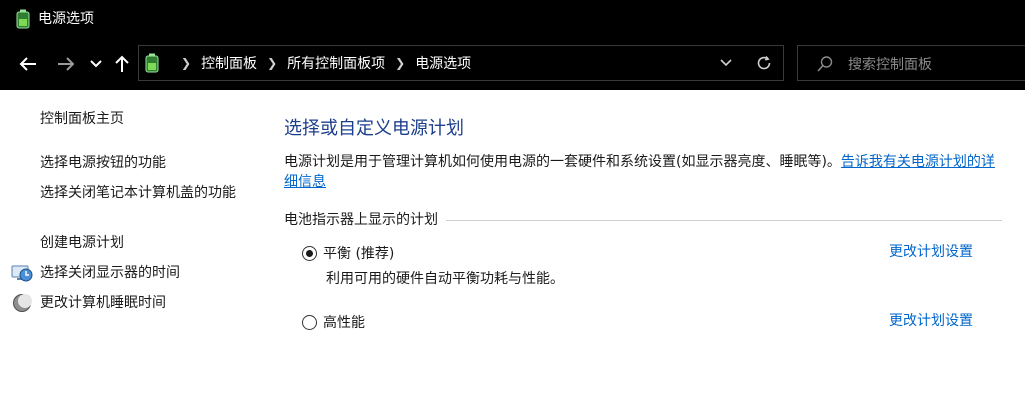 The height and width of the screenshot is (416, 1025). Describe the element at coordinates (110, 273) in the screenshot. I see `display-off-time-link: 选择关闭显示器的时间` at that location.